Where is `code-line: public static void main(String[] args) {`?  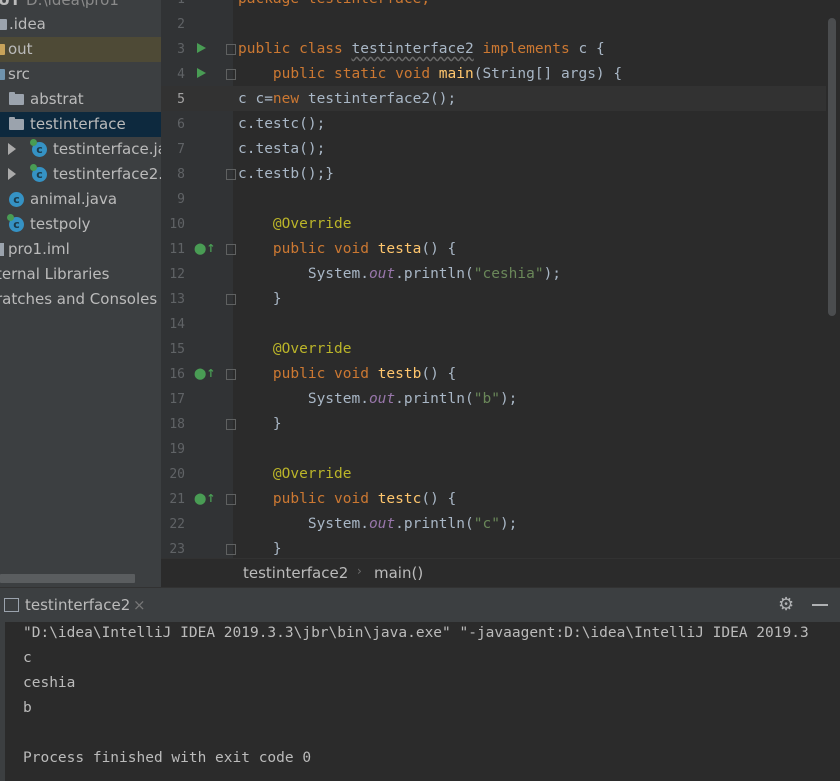
code-line: public static void main(String[] args) { is located at coordinates (430, 74).